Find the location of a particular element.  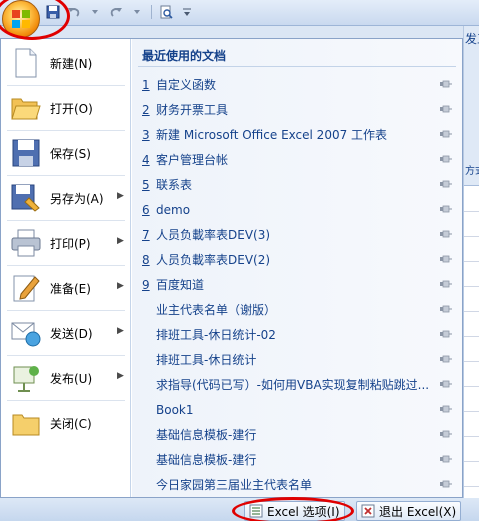

exit-close-icon is located at coordinates (368, 511).